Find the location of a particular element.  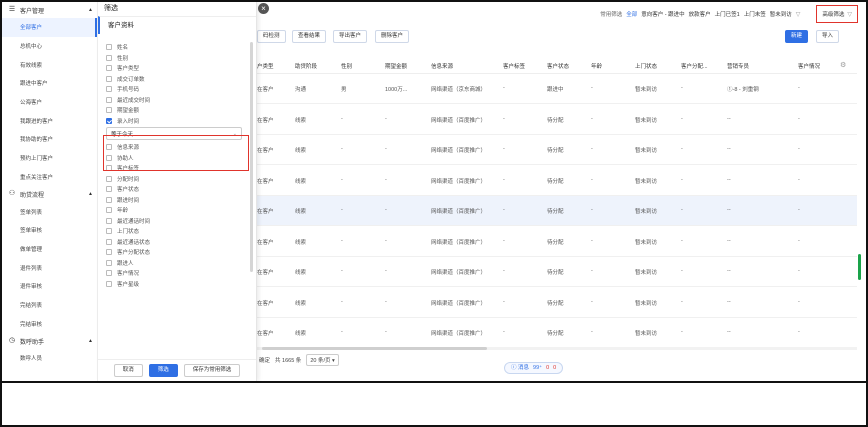

filter-field-checkbox: 手机号码 is located at coordinates (179, 89).